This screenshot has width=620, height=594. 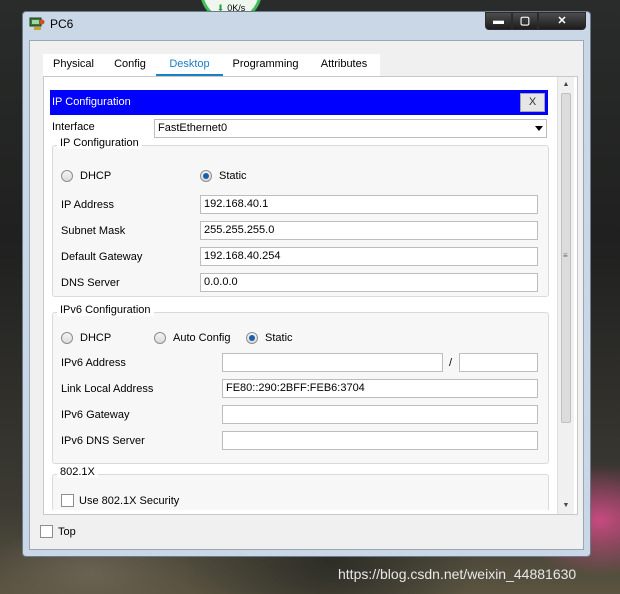 I want to click on ipv6-gateway-field, so click(x=380, y=414).